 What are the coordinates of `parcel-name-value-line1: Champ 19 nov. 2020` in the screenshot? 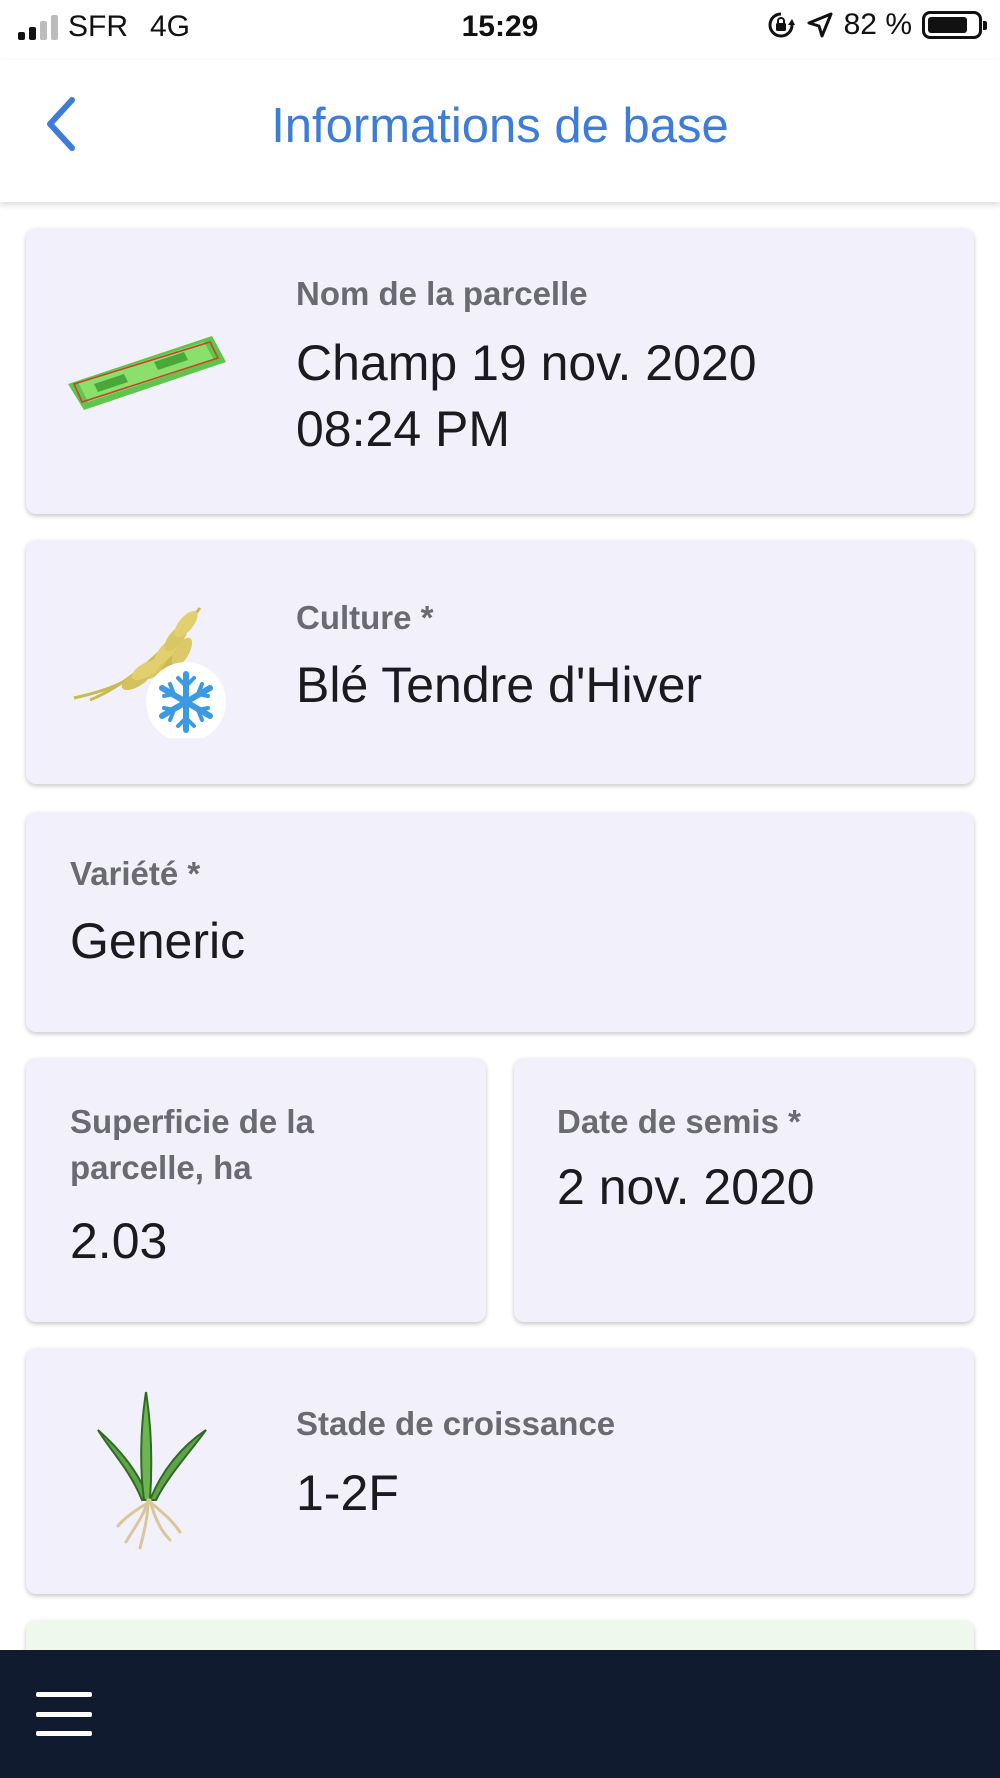 It's located at (526, 363).